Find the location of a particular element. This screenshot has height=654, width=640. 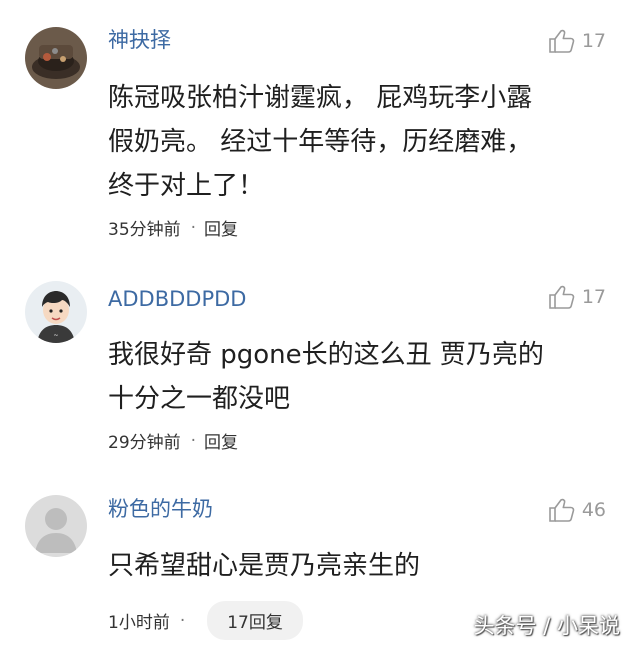

username: ADDBDDPDD is located at coordinates (177, 299).